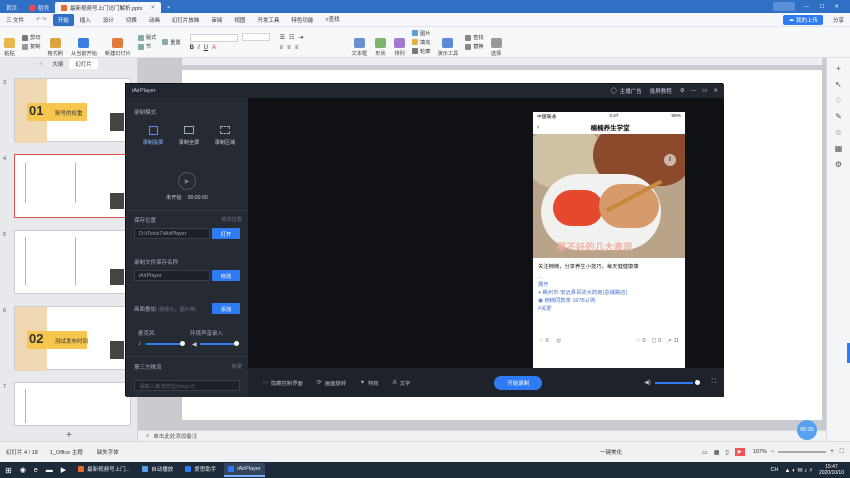 Image resolution: width=850 pixels, height=478 pixels. I want to click on env-volume-slider, so click(218, 344).